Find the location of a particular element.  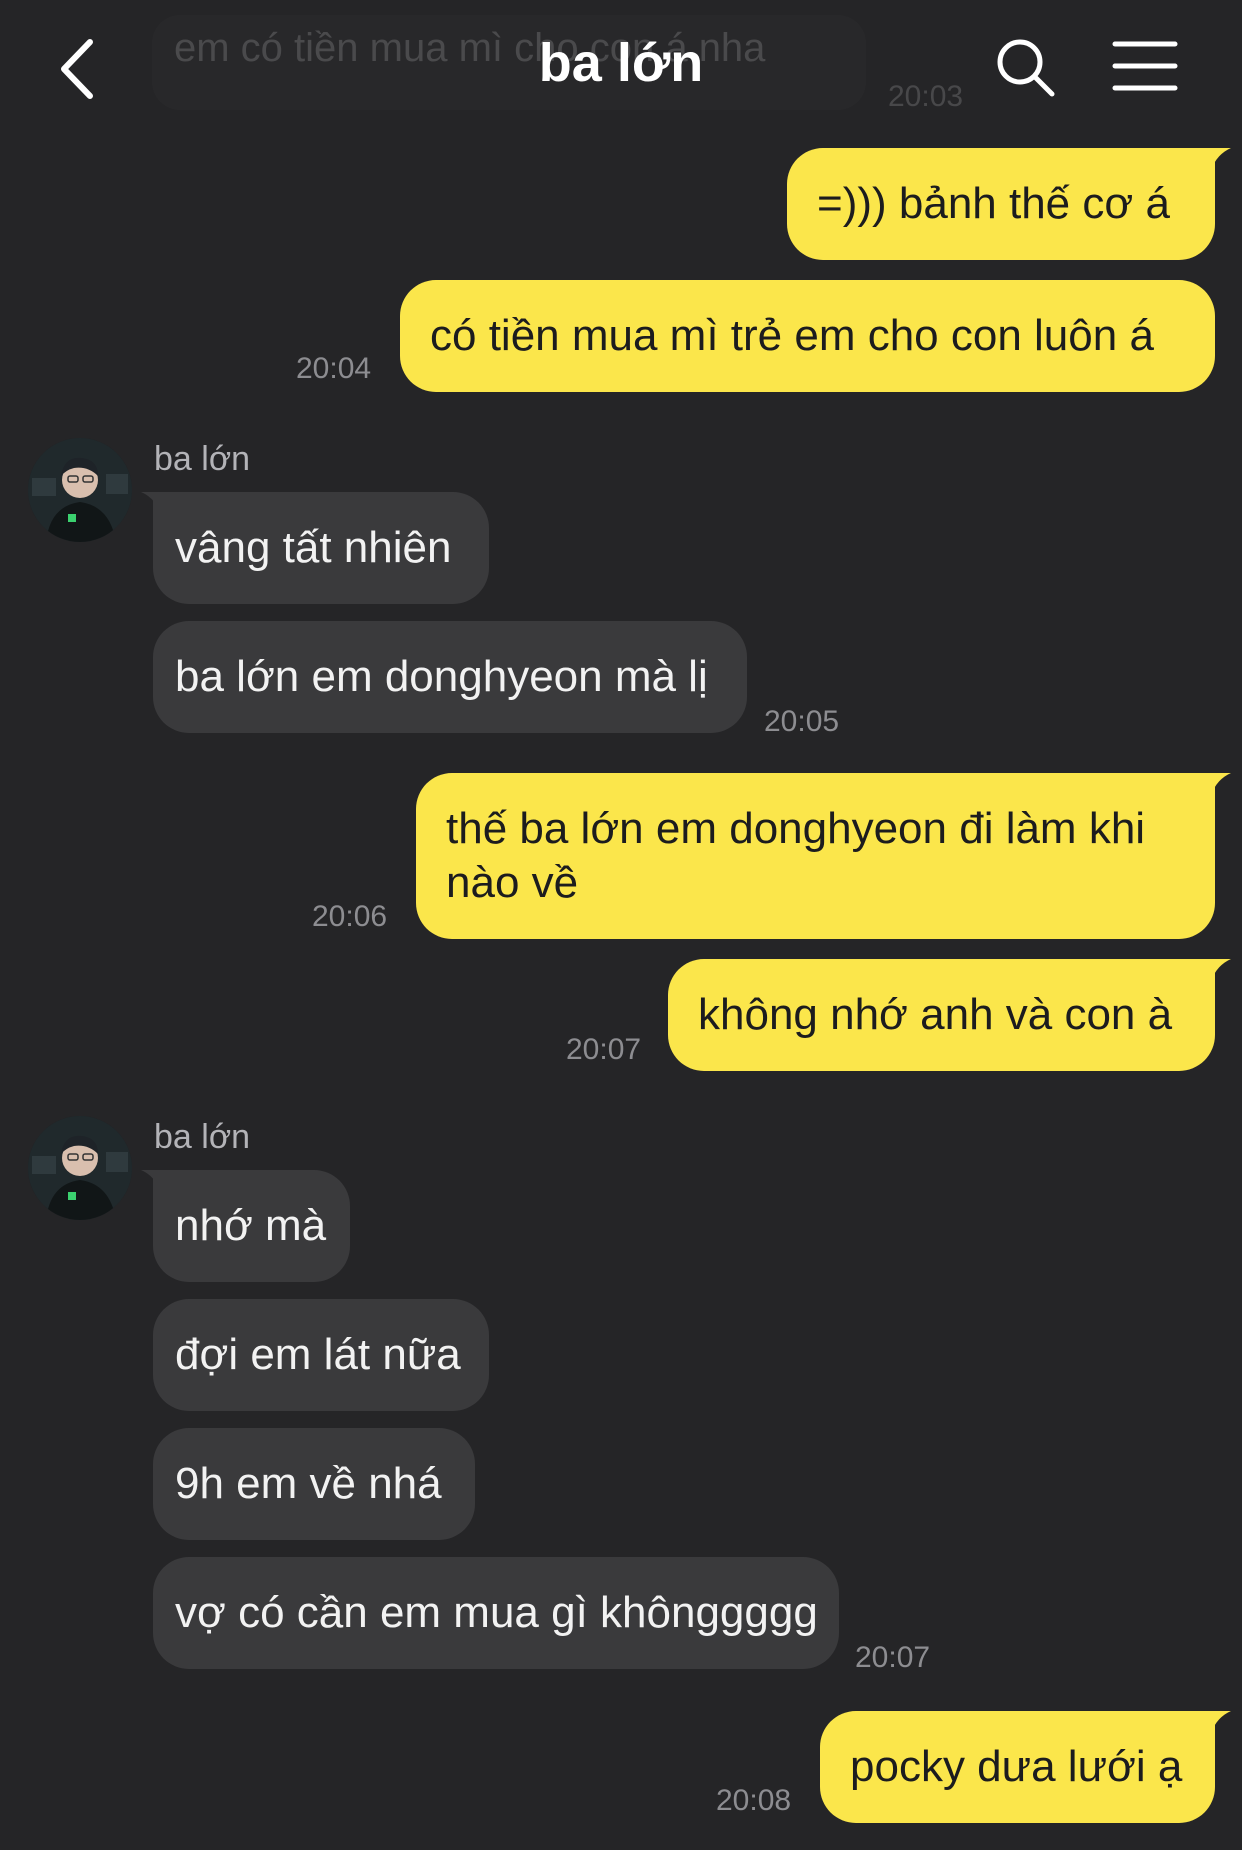

message-text: vâng tất nhiên is located at coordinates (313, 547).